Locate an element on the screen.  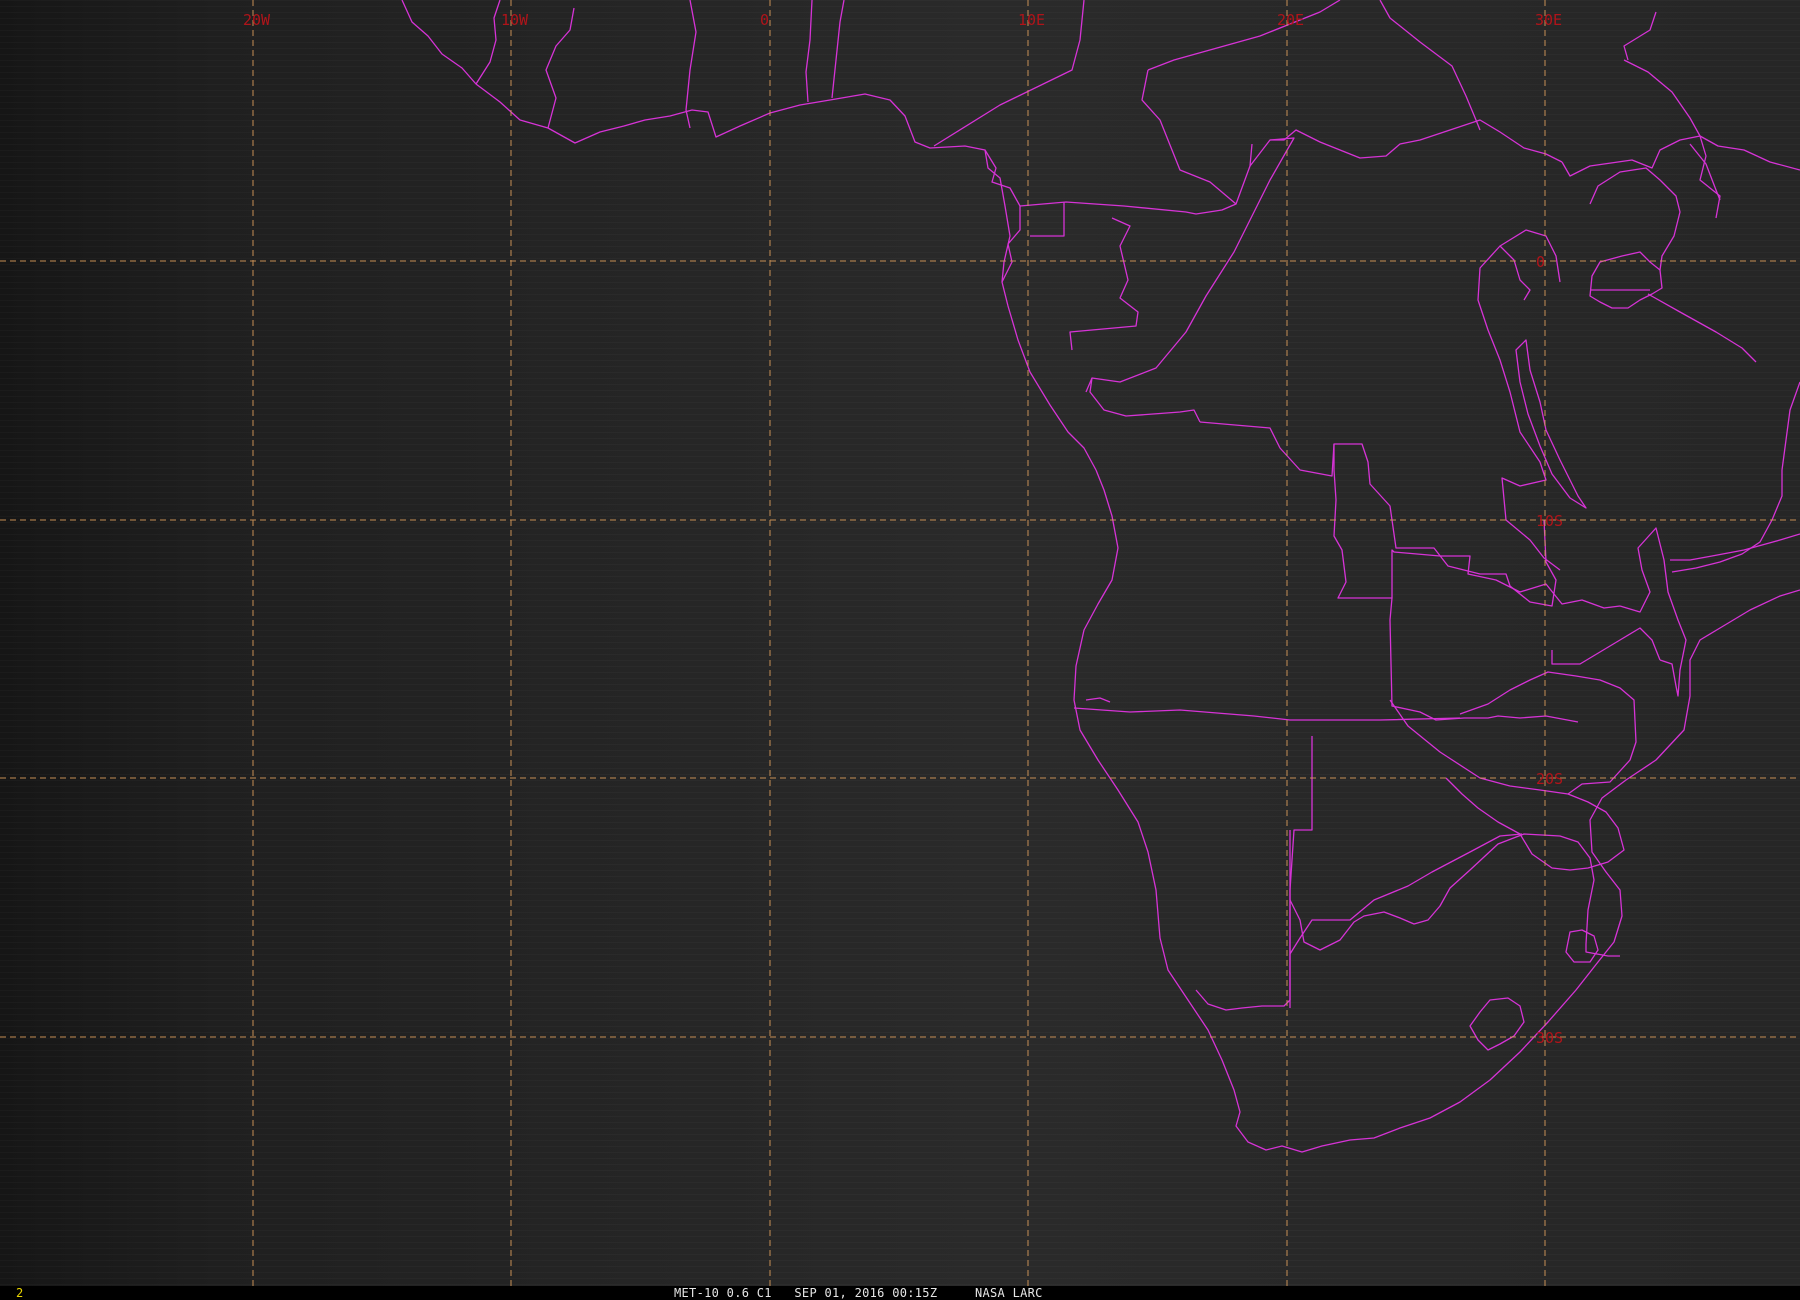
latitude-label: 0 is located at coordinates (1540, 262).